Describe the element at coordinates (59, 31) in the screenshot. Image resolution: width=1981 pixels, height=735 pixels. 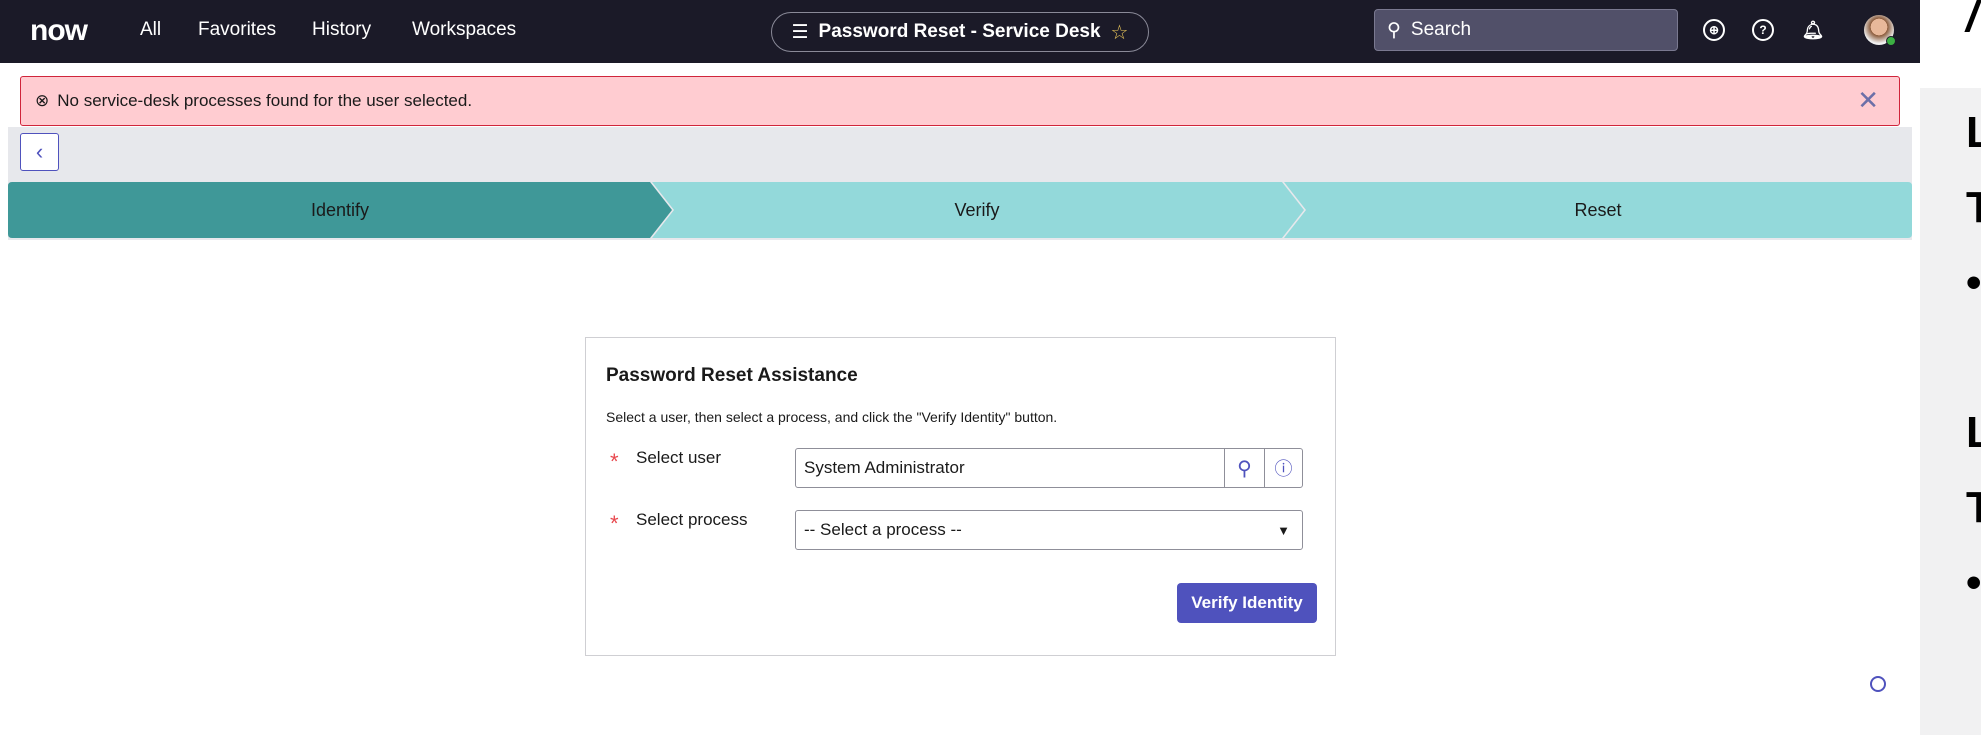
I see `servicenow-logo: now` at that location.